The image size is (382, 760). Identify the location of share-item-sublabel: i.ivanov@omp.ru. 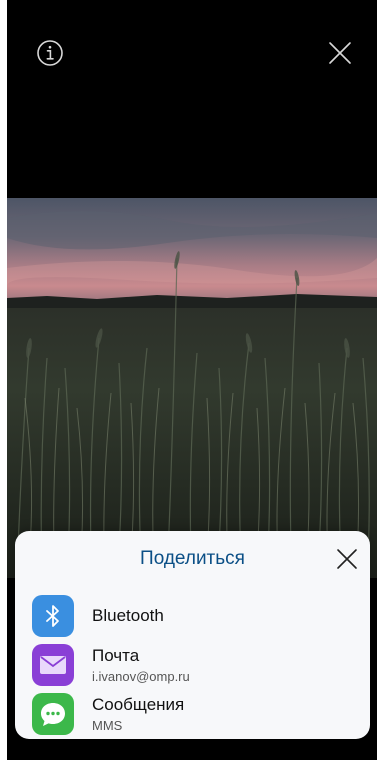
(141, 676).